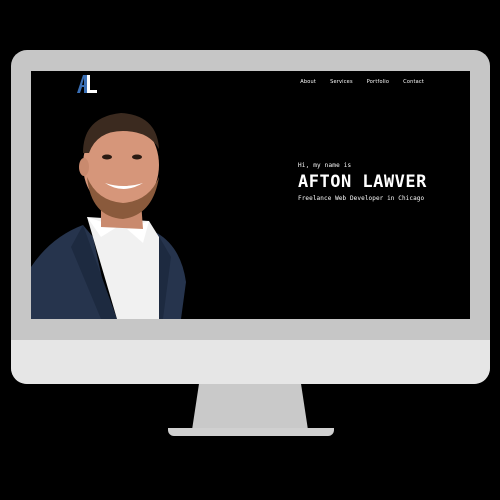 Image resolution: width=500 pixels, height=500 pixels. I want to click on hero-name: AFTON LAWVER, so click(362, 182).